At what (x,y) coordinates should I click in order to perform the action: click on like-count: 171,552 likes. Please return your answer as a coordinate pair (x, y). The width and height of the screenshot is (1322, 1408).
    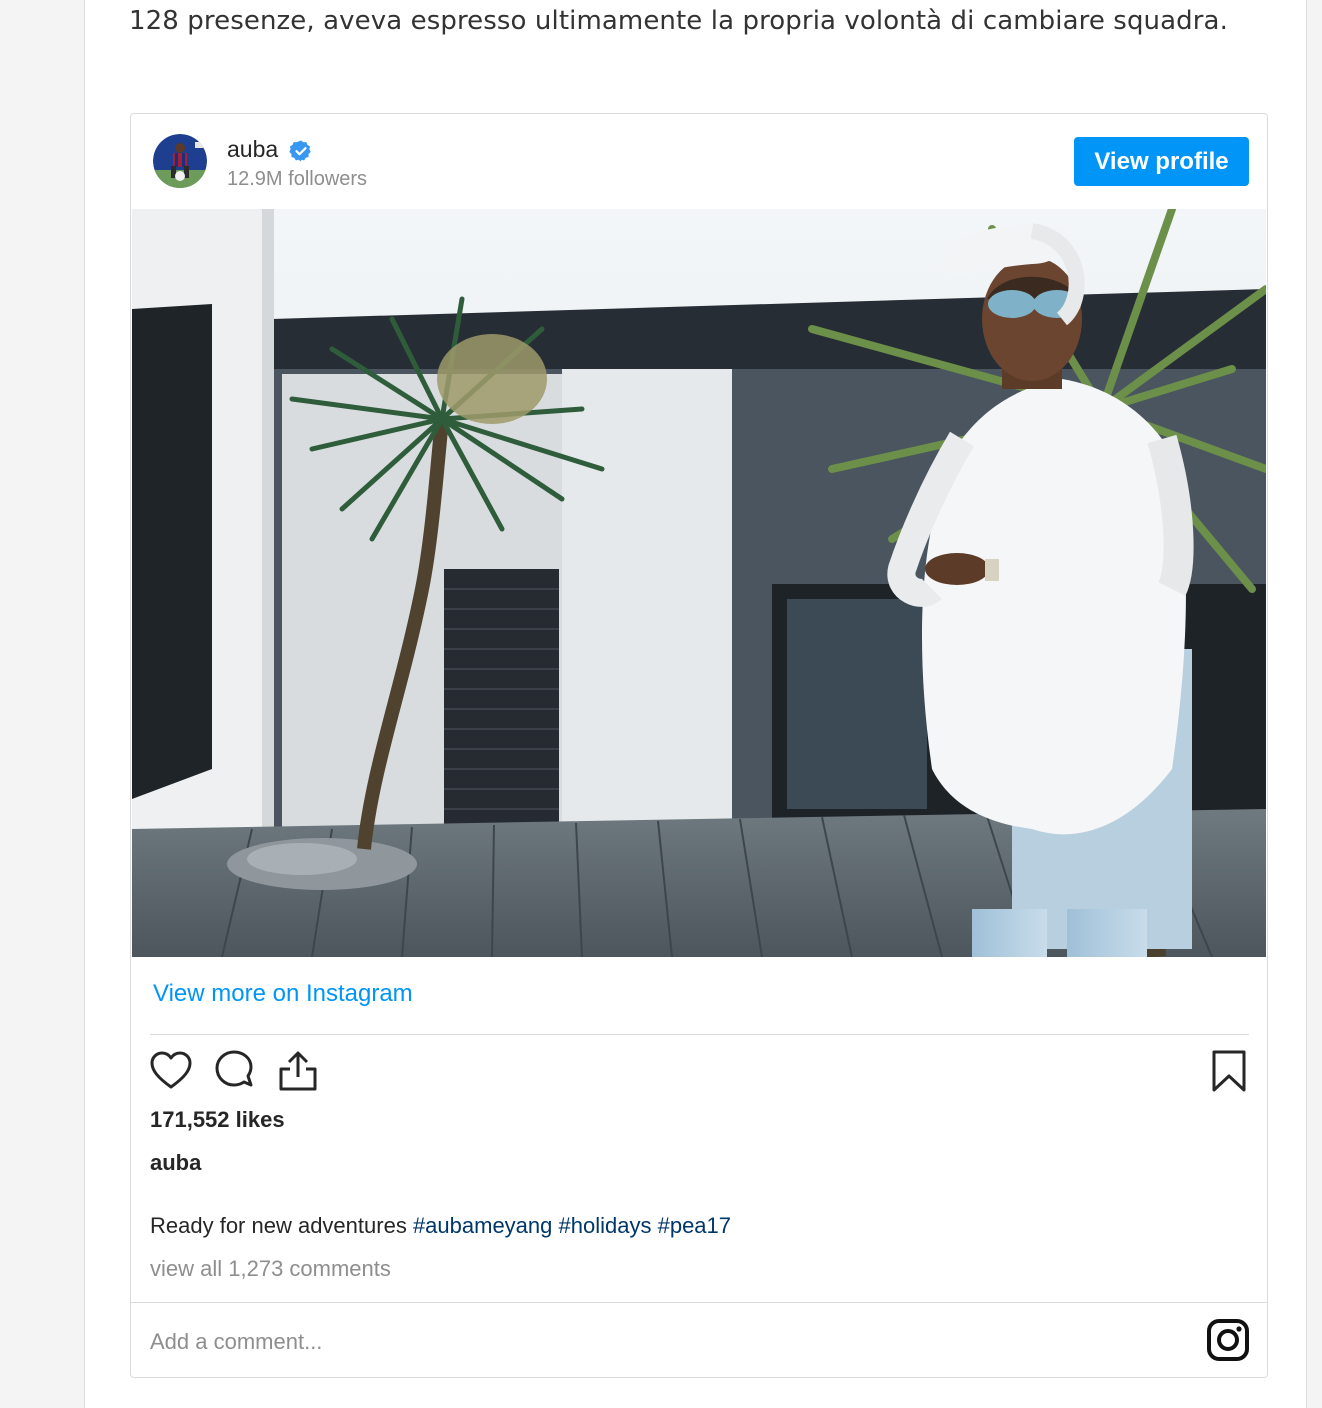
    Looking at the image, I should click on (217, 1120).